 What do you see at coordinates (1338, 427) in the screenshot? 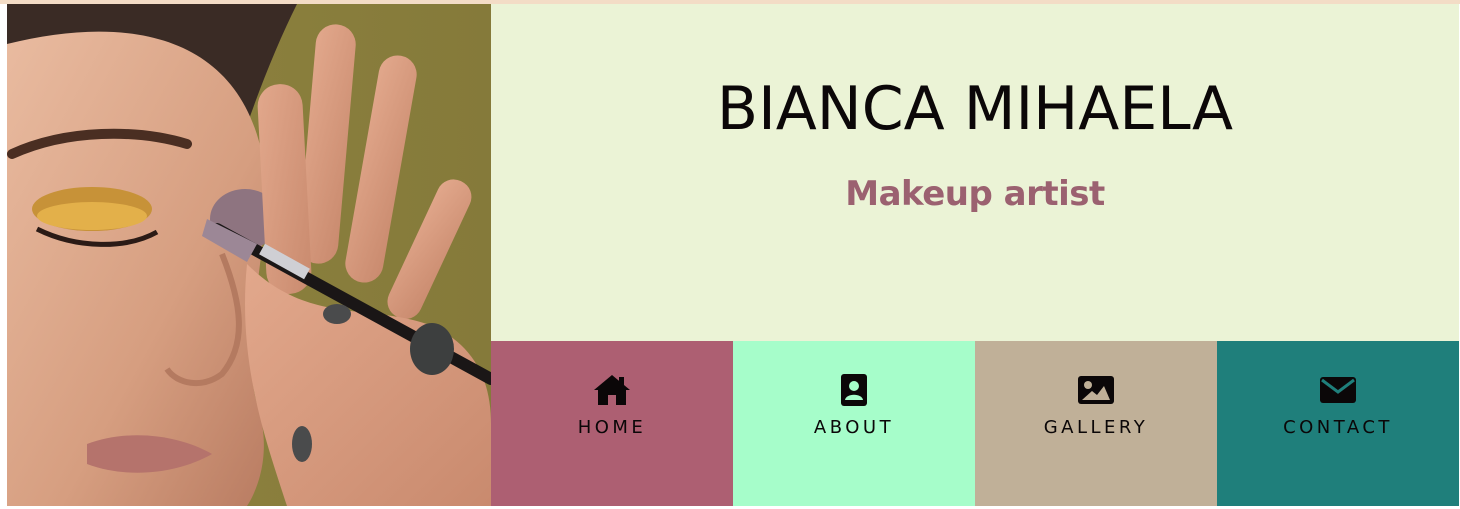
I see `nav-label-contact: CONTACT` at bounding box center [1338, 427].